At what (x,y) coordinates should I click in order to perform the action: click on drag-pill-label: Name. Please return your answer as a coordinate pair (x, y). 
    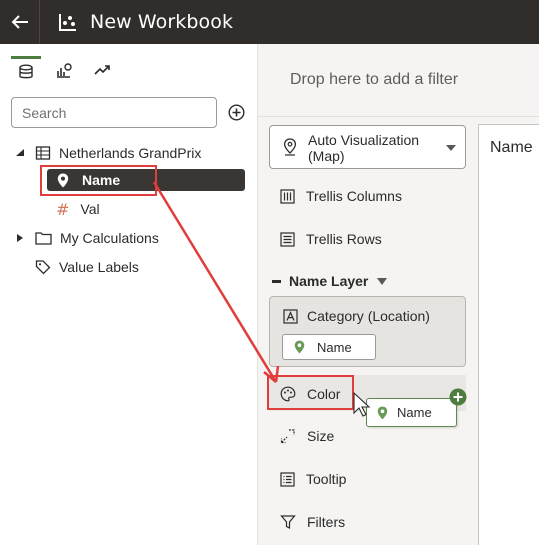
    Looking at the image, I should click on (414, 412).